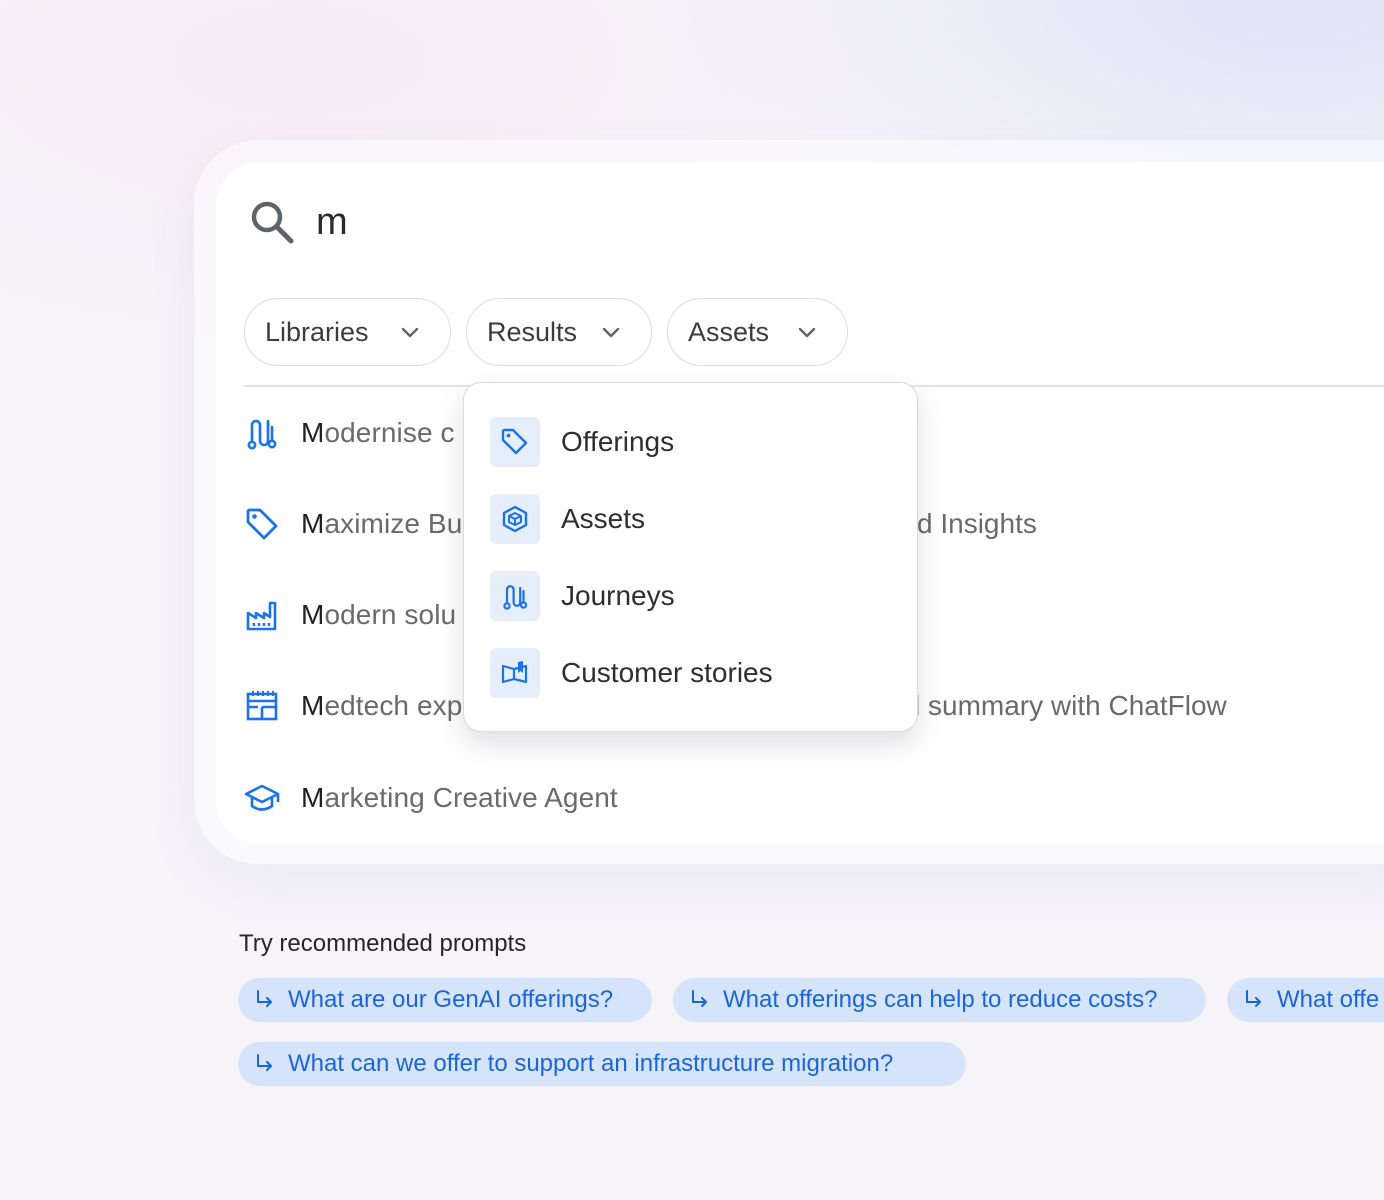  Describe the element at coordinates (690, 519) in the screenshot. I see `dropdown-item-assets: Assets` at that location.